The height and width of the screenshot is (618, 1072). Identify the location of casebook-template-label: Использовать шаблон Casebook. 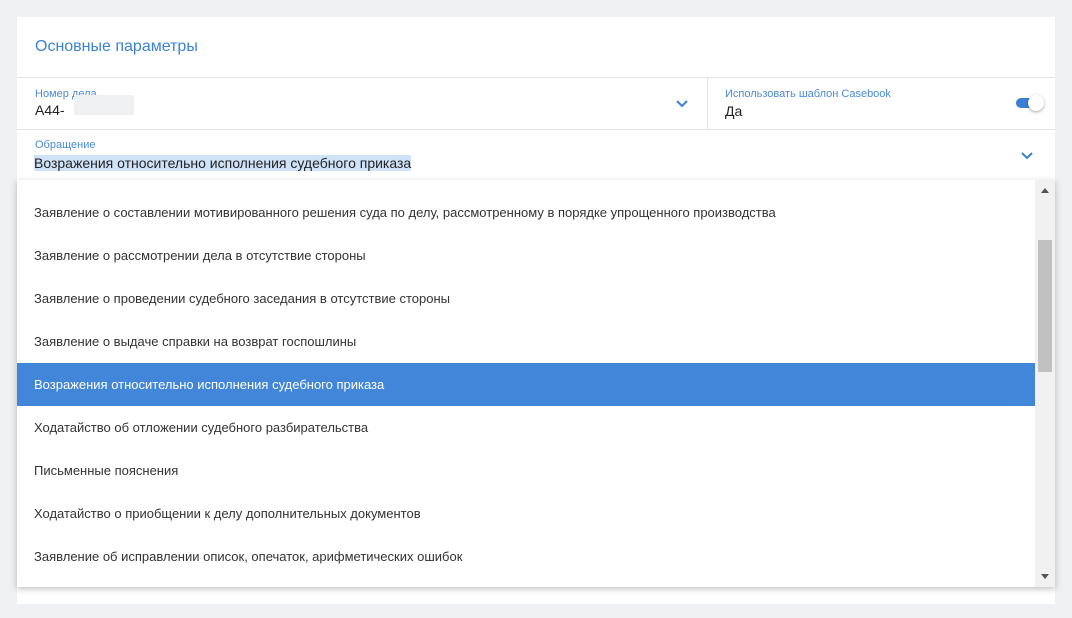
(808, 94).